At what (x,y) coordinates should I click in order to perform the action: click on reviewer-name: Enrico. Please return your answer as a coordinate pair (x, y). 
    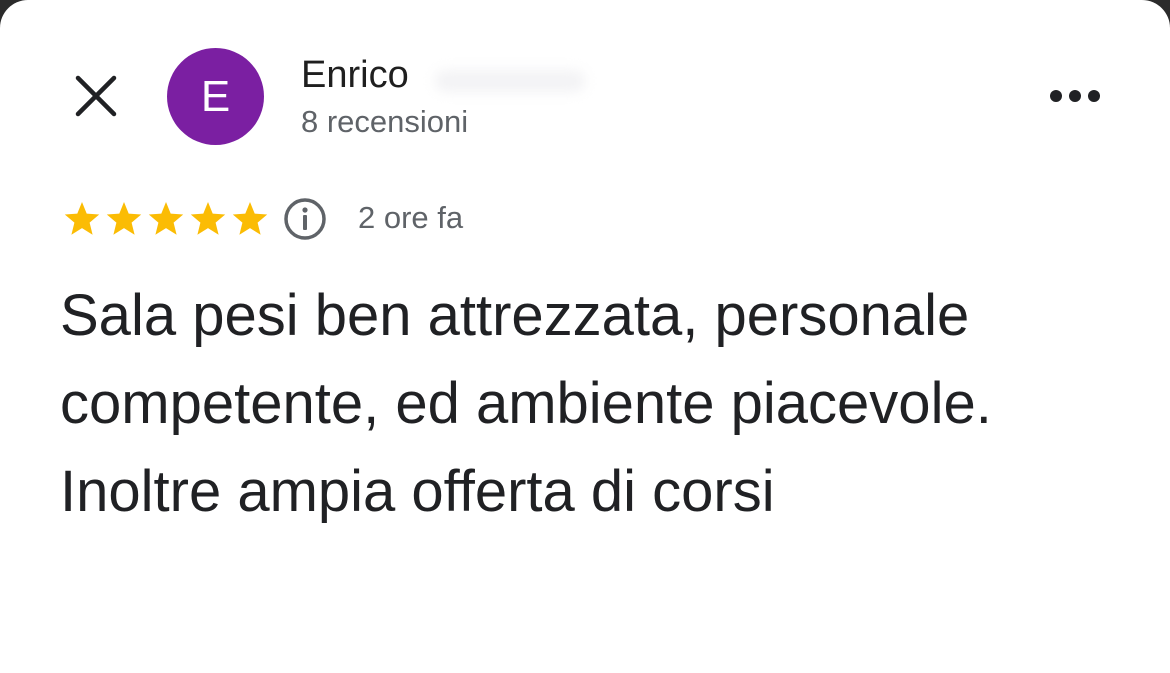
    Looking at the image, I should click on (355, 75).